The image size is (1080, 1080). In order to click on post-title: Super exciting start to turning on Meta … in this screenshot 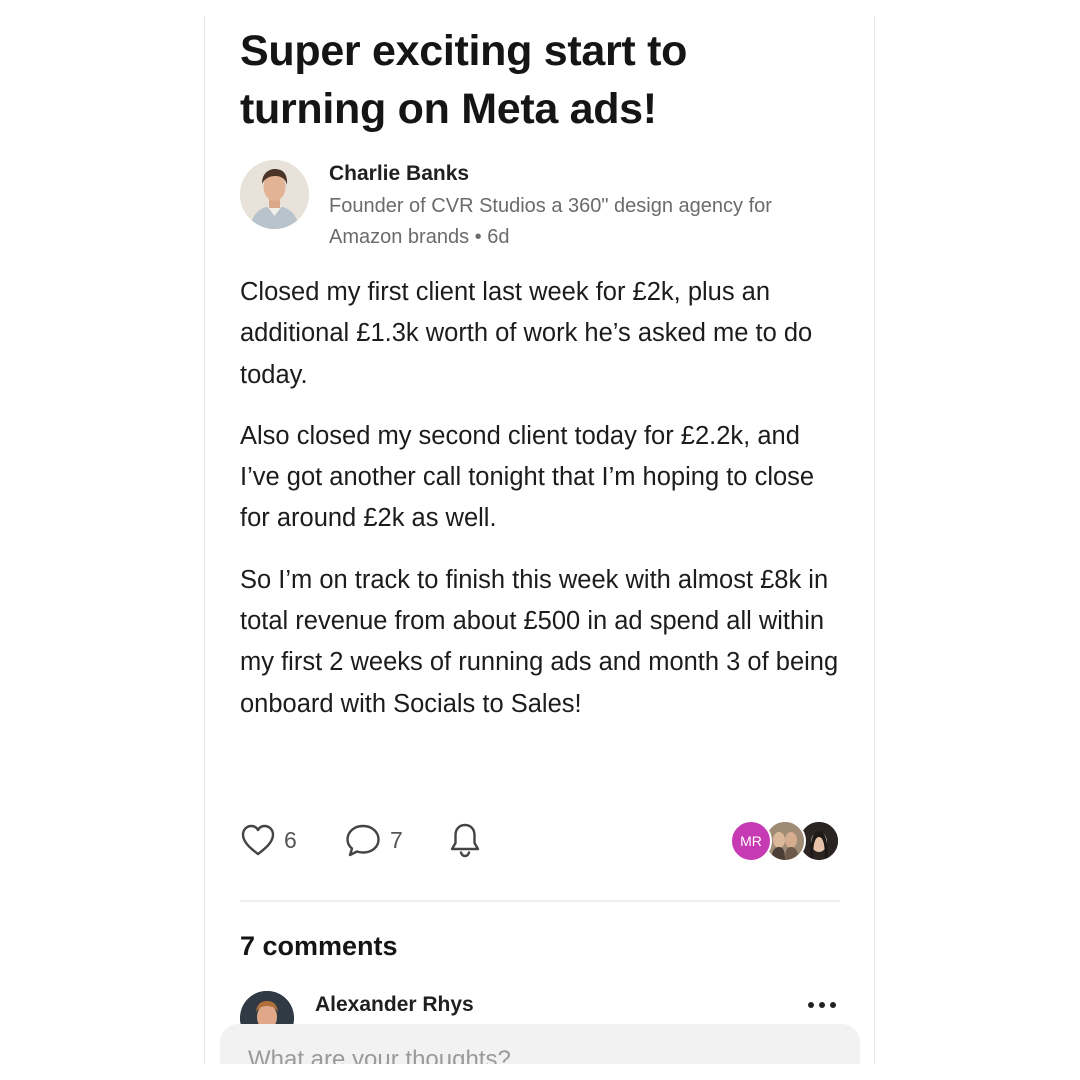, I will do `click(464, 80)`.